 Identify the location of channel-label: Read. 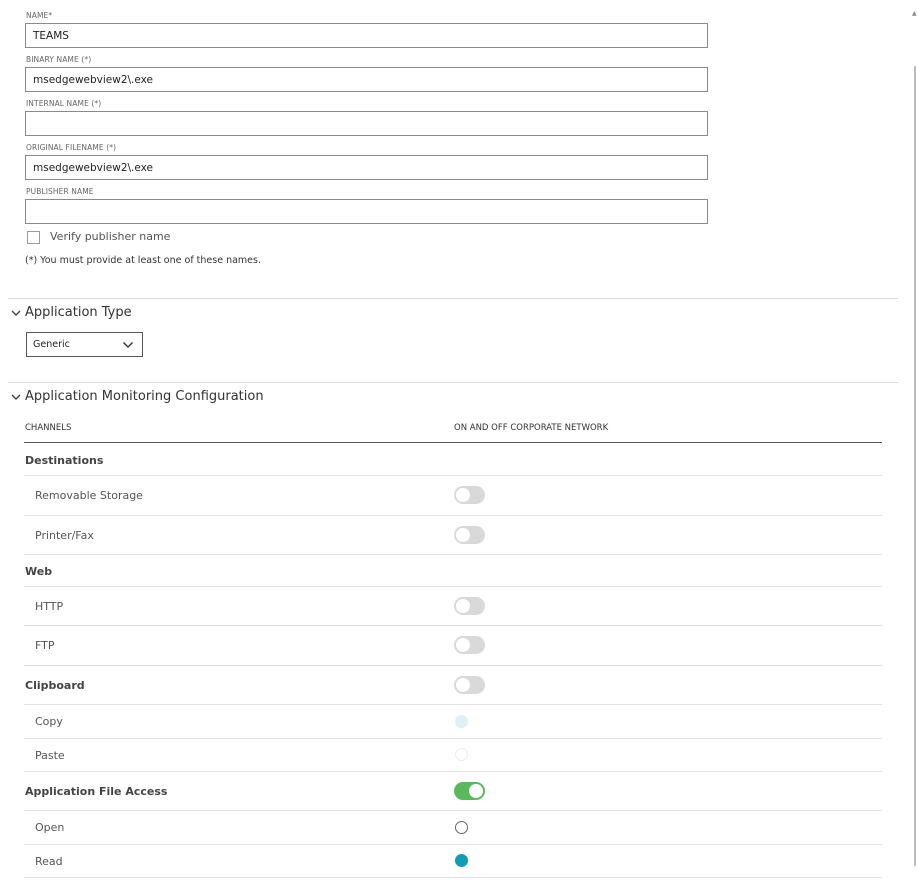
(49, 861).